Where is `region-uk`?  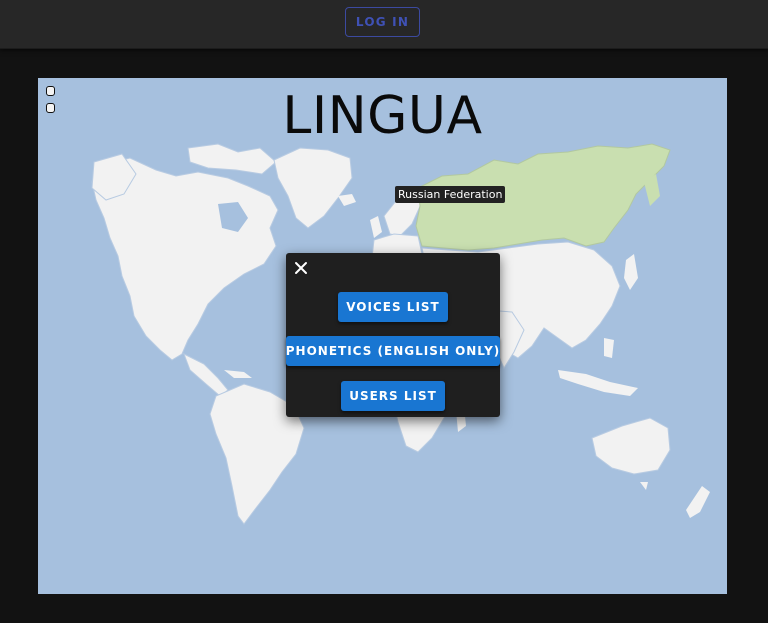
region-uk is located at coordinates (376, 227).